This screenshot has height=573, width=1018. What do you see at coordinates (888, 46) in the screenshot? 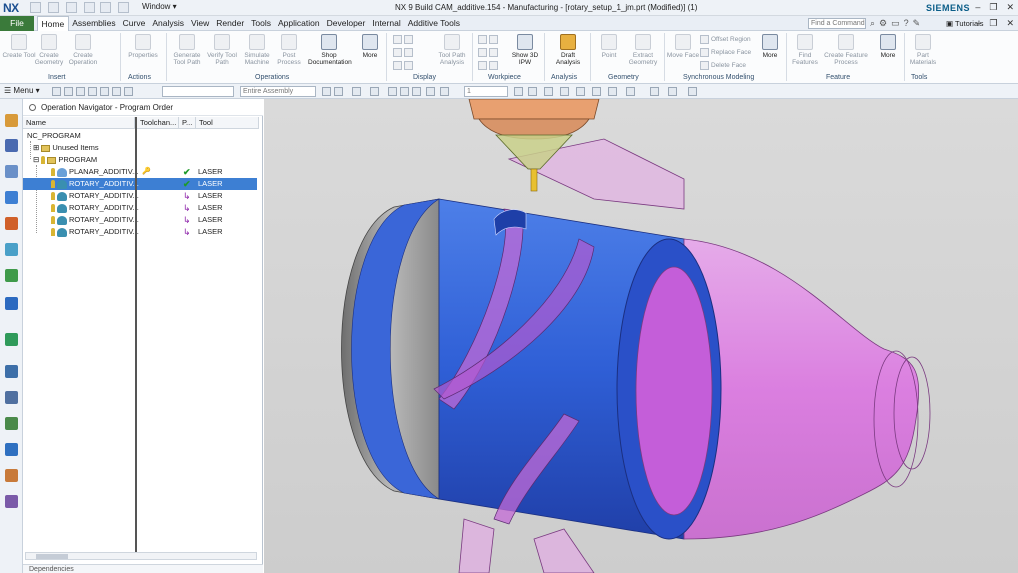
I see `feature-more-button: More` at bounding box center [888, 46].